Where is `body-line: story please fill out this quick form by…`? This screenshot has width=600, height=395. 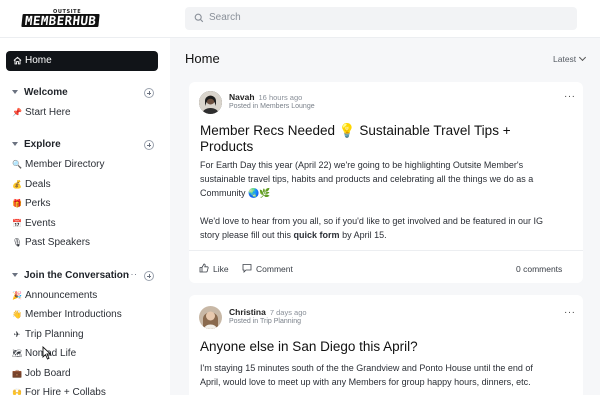 body-line: story please fill out this quick form by… is located at coordinates (371, 235).